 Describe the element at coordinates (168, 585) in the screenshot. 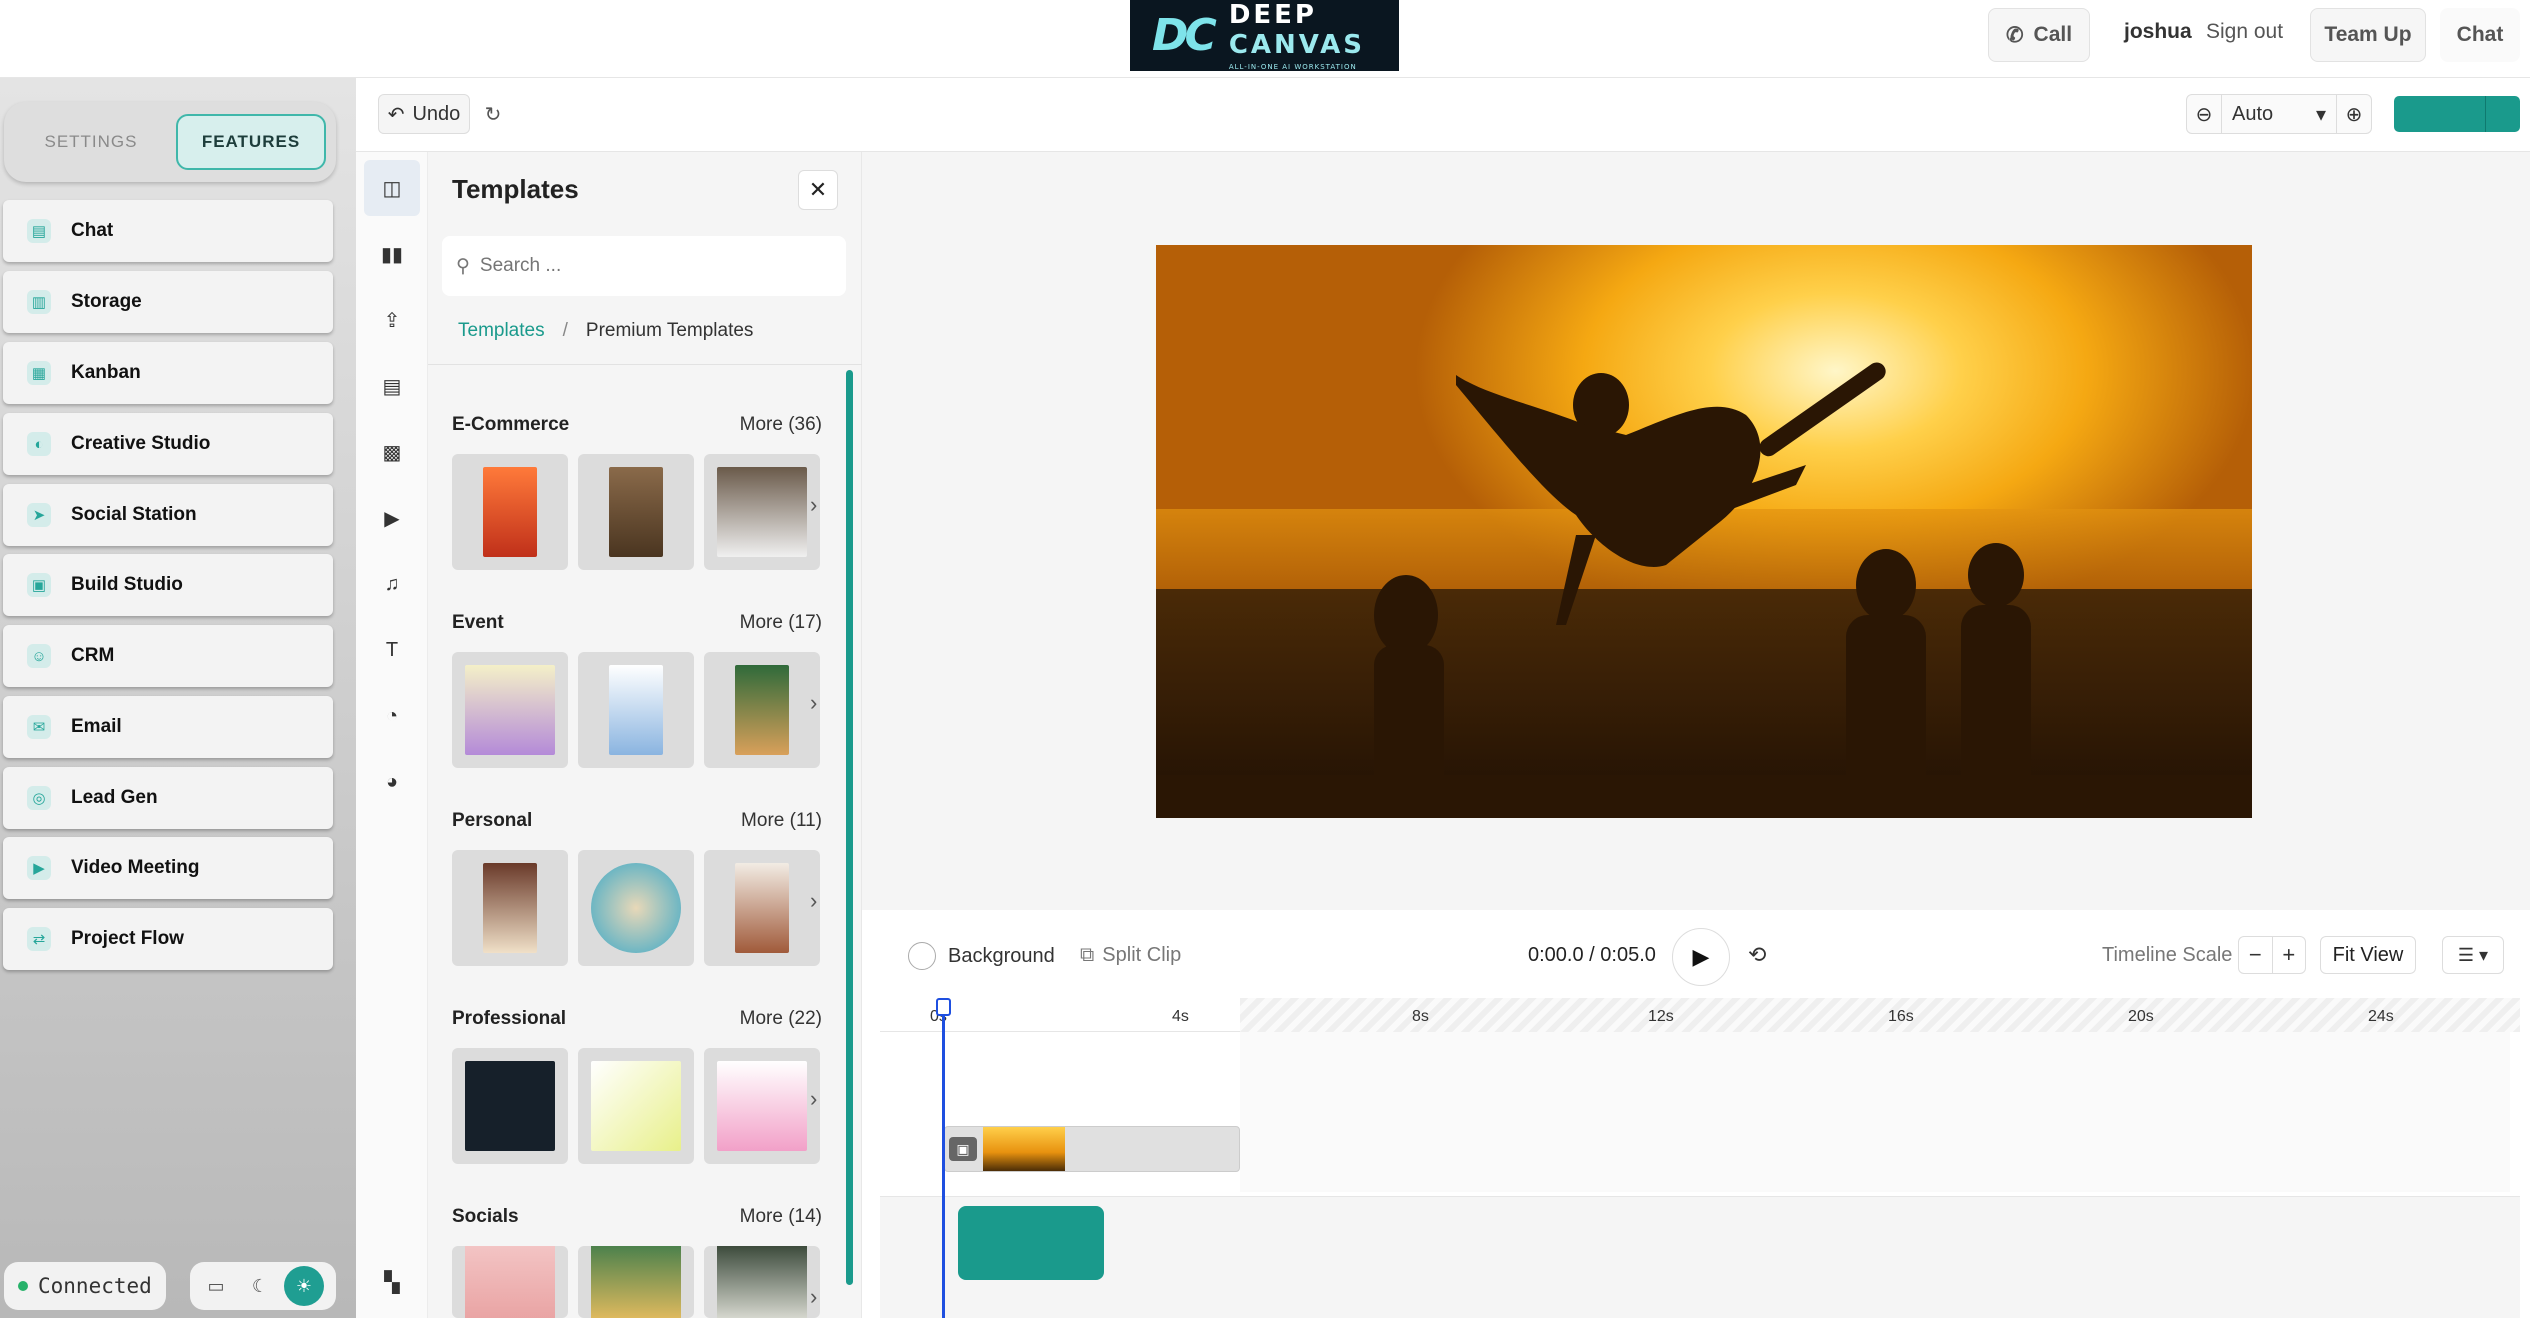

I see `sidebar-item-build-studio: ▣ Build Studio` at that location.